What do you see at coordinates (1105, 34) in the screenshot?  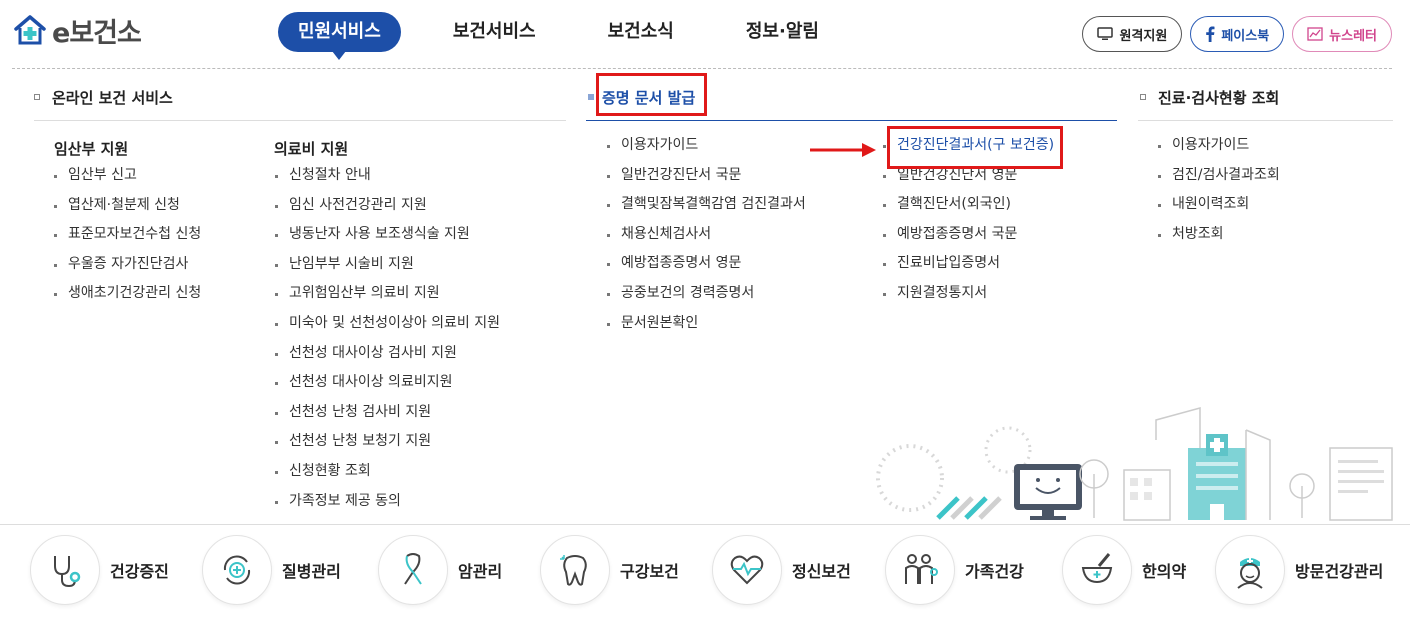 I see `monitor-icon` at bounding box center [1105, 34].